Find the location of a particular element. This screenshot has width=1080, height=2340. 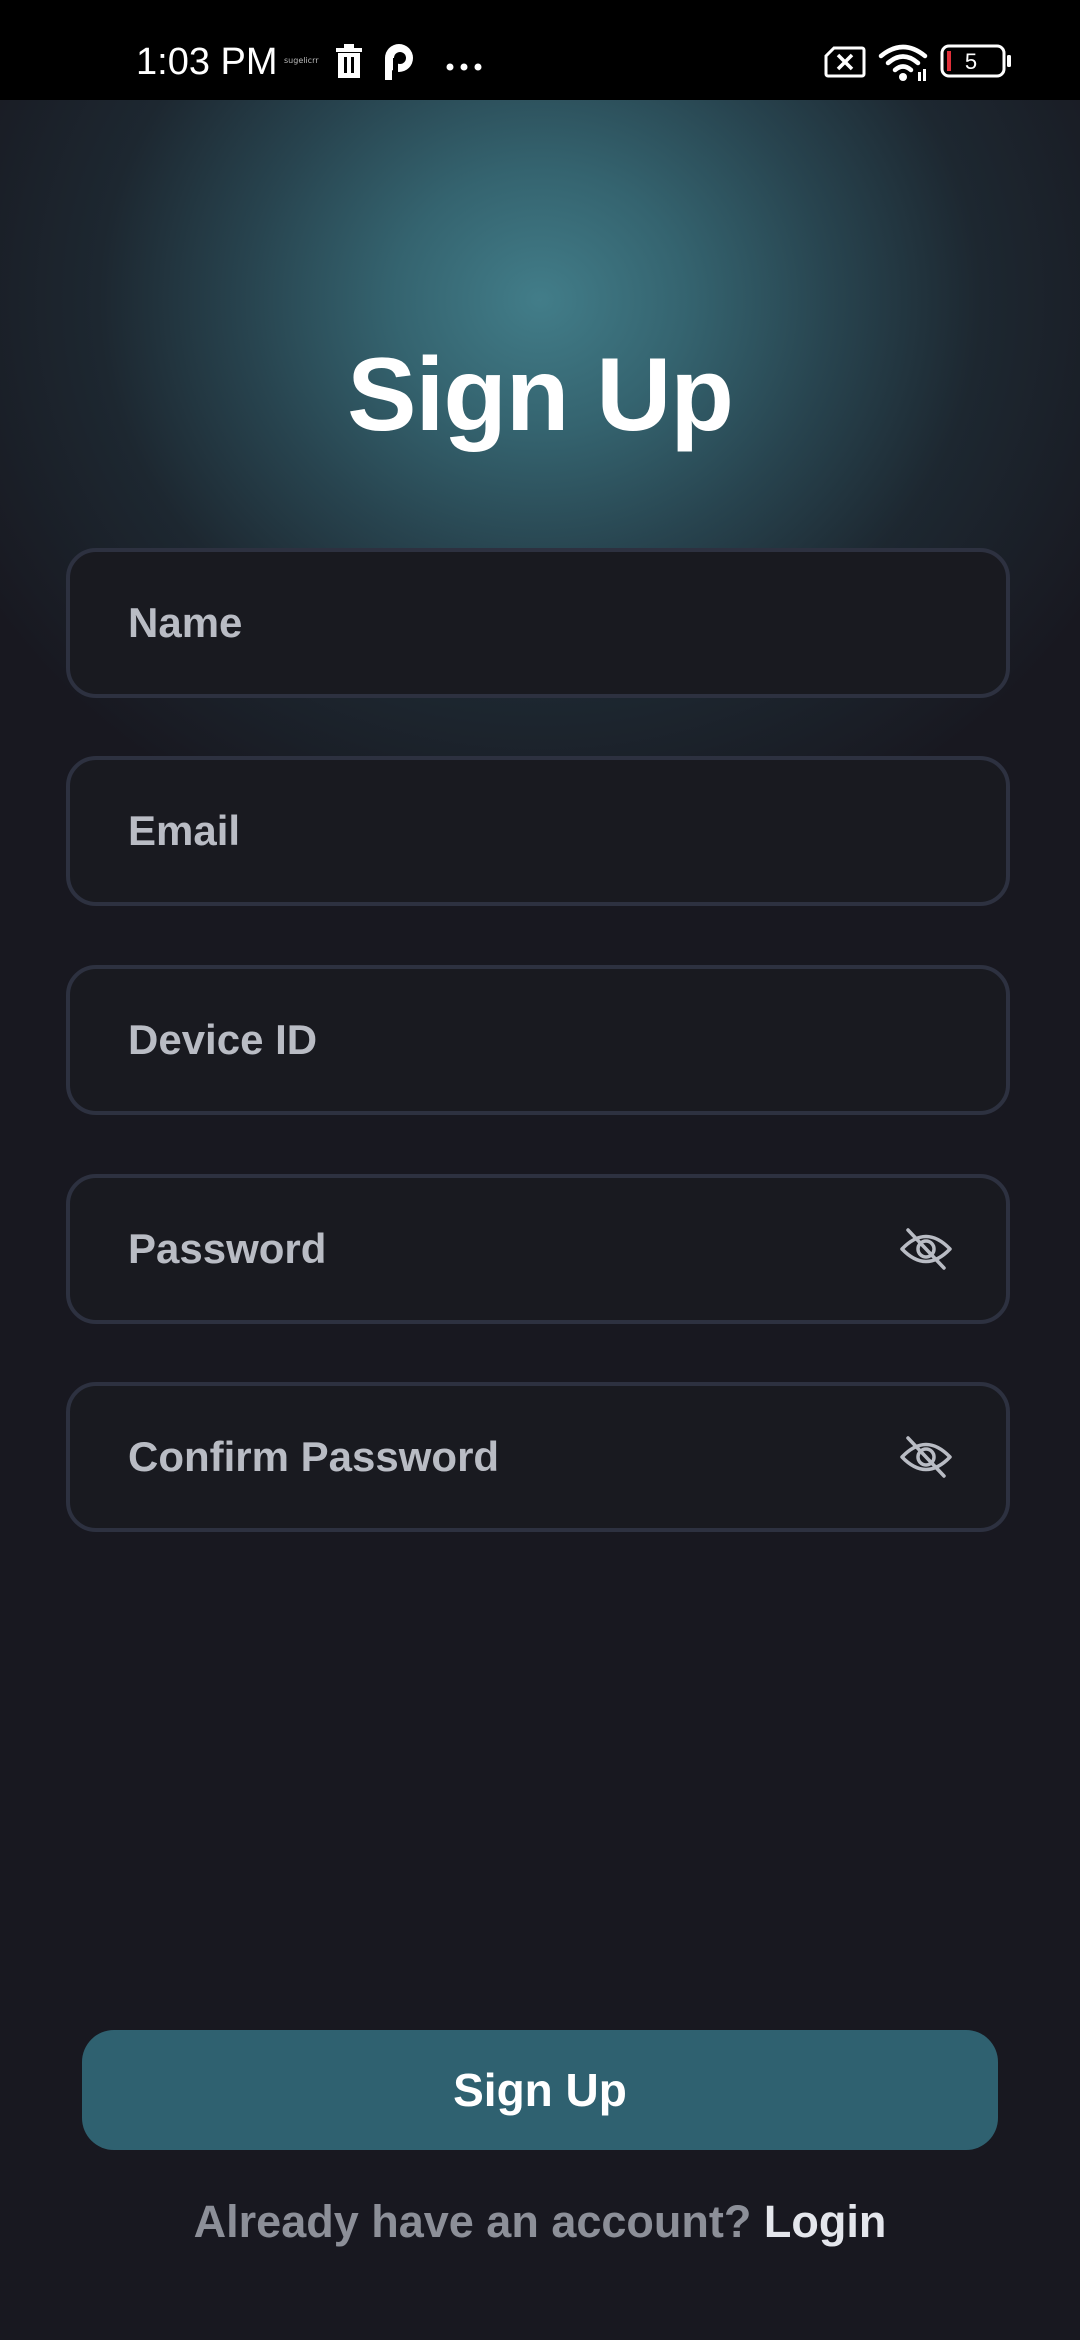

email-field is located at coordinates (538, 831).